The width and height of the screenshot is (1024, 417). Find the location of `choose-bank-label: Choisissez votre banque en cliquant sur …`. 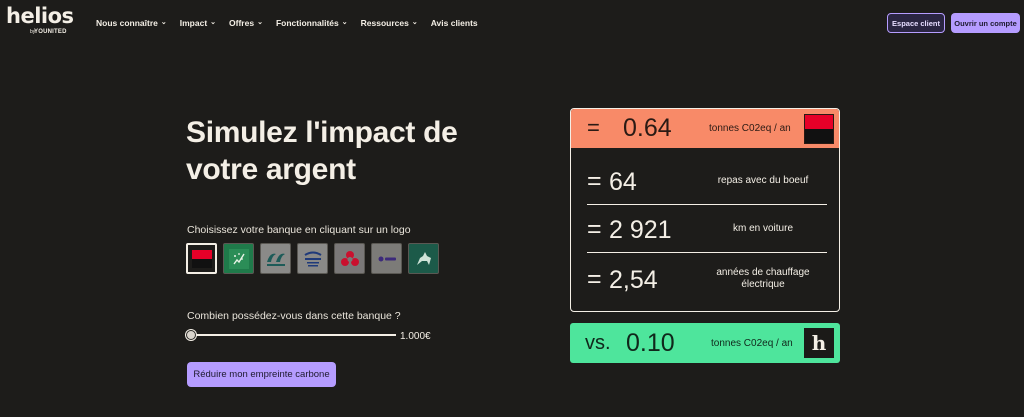

choose-bank-label: Choisissez votre banque en cliquant sur … is located at coordinates (299, 230).